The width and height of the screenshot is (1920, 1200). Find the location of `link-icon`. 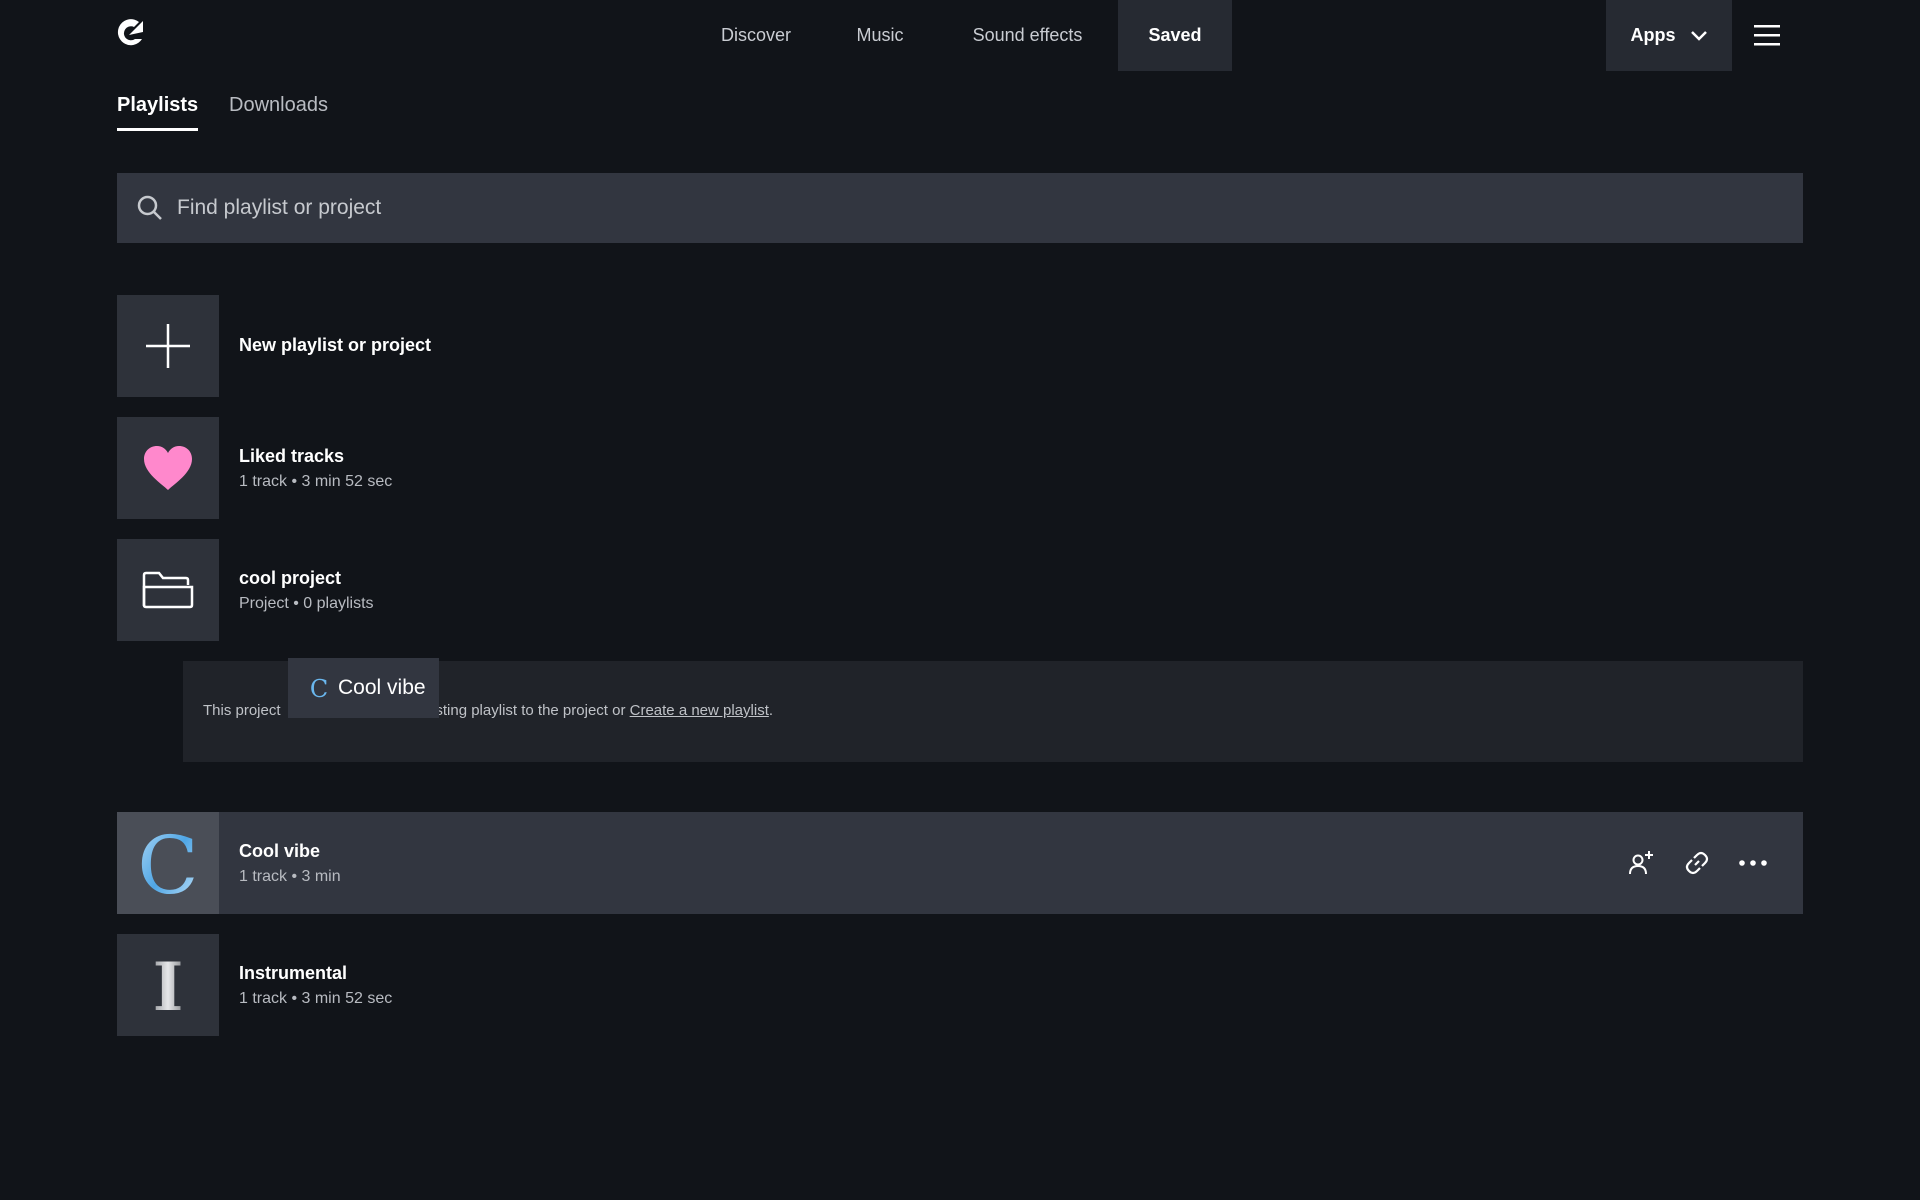

link-icon is located at coordinates (1697, 863).